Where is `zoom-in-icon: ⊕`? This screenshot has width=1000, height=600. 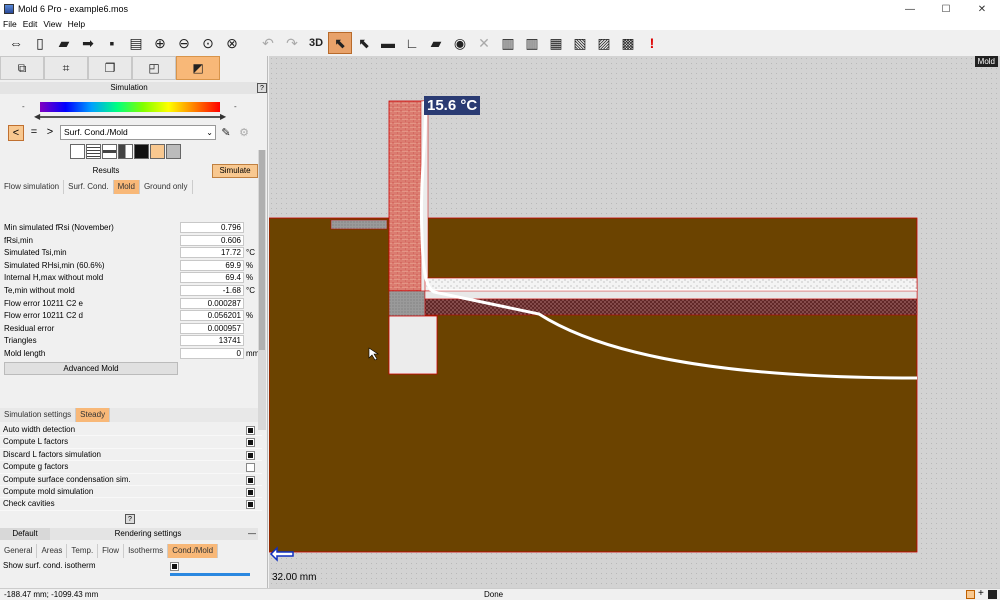 zoom-in-icon: ⊕ is located at coordinates (160, 43).